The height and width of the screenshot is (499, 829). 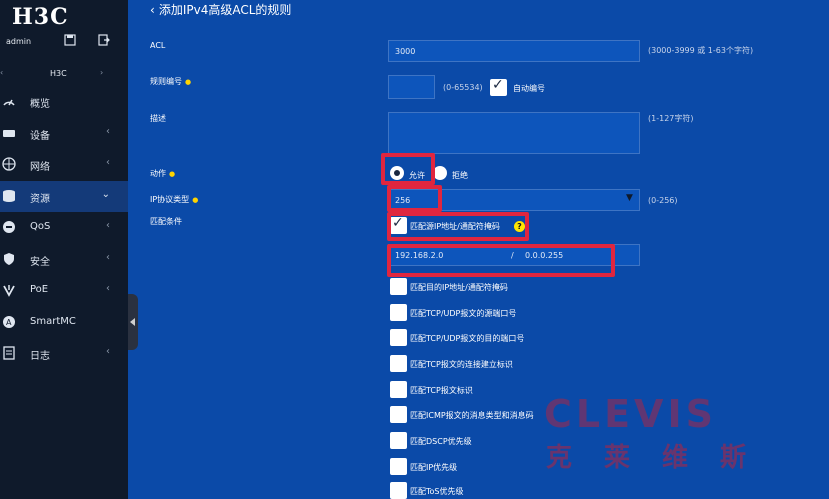 What do you see at coordinates (441, 390) in the screenshot?
I see `match-option-label: 匹配TCP报文标识` at bounding box center [441, 390].